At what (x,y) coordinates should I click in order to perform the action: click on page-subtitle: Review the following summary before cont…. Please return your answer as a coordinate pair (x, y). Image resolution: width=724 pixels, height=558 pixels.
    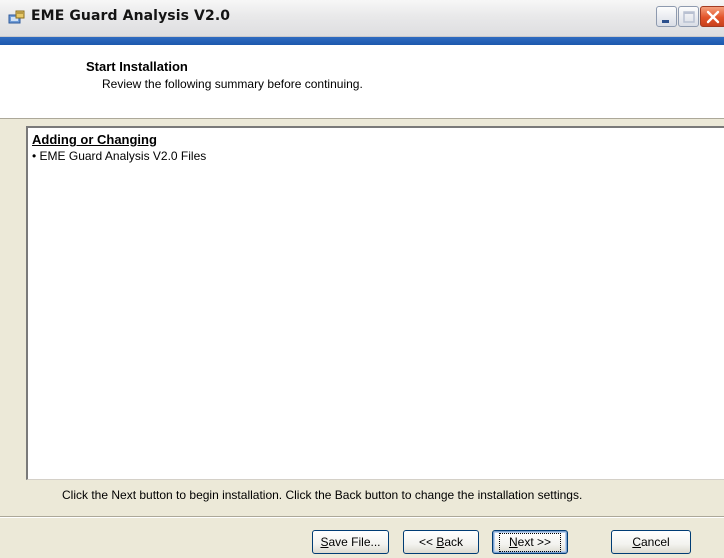
    Looking at the image, I should click on (232, 84).